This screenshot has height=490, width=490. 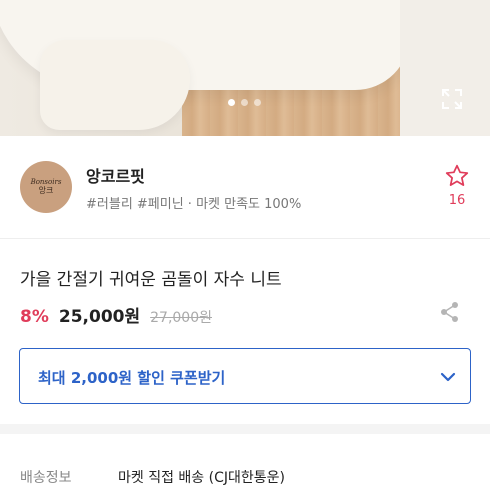 What do you see at coordinates (457, 175) in the screenshot?
I see `star-outline-icon` at bounding box center [457, 175].